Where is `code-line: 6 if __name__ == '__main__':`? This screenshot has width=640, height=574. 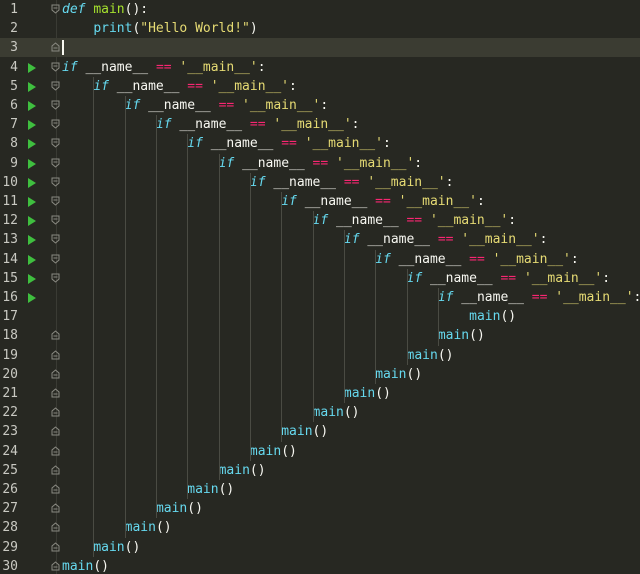
code-line: 6 if __name__ == '__main__': is located at coordinates (320, 105).